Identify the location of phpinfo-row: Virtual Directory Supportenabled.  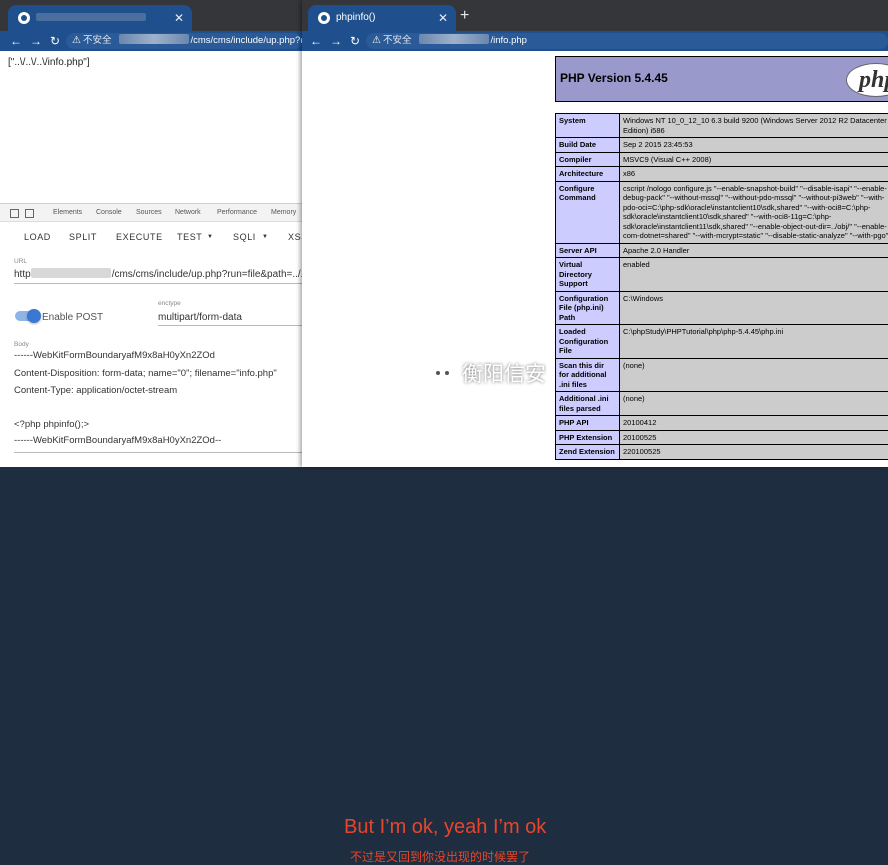
(722, 275).